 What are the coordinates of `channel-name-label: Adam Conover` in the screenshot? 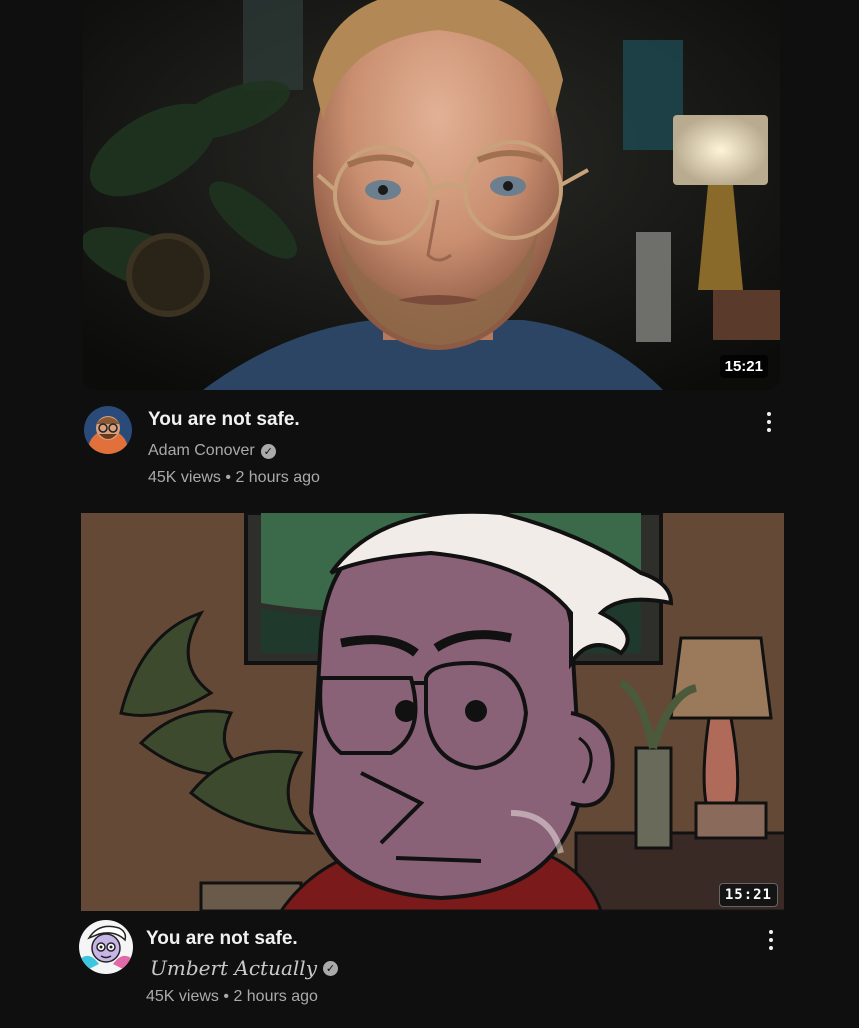 It's located at (201, 450).